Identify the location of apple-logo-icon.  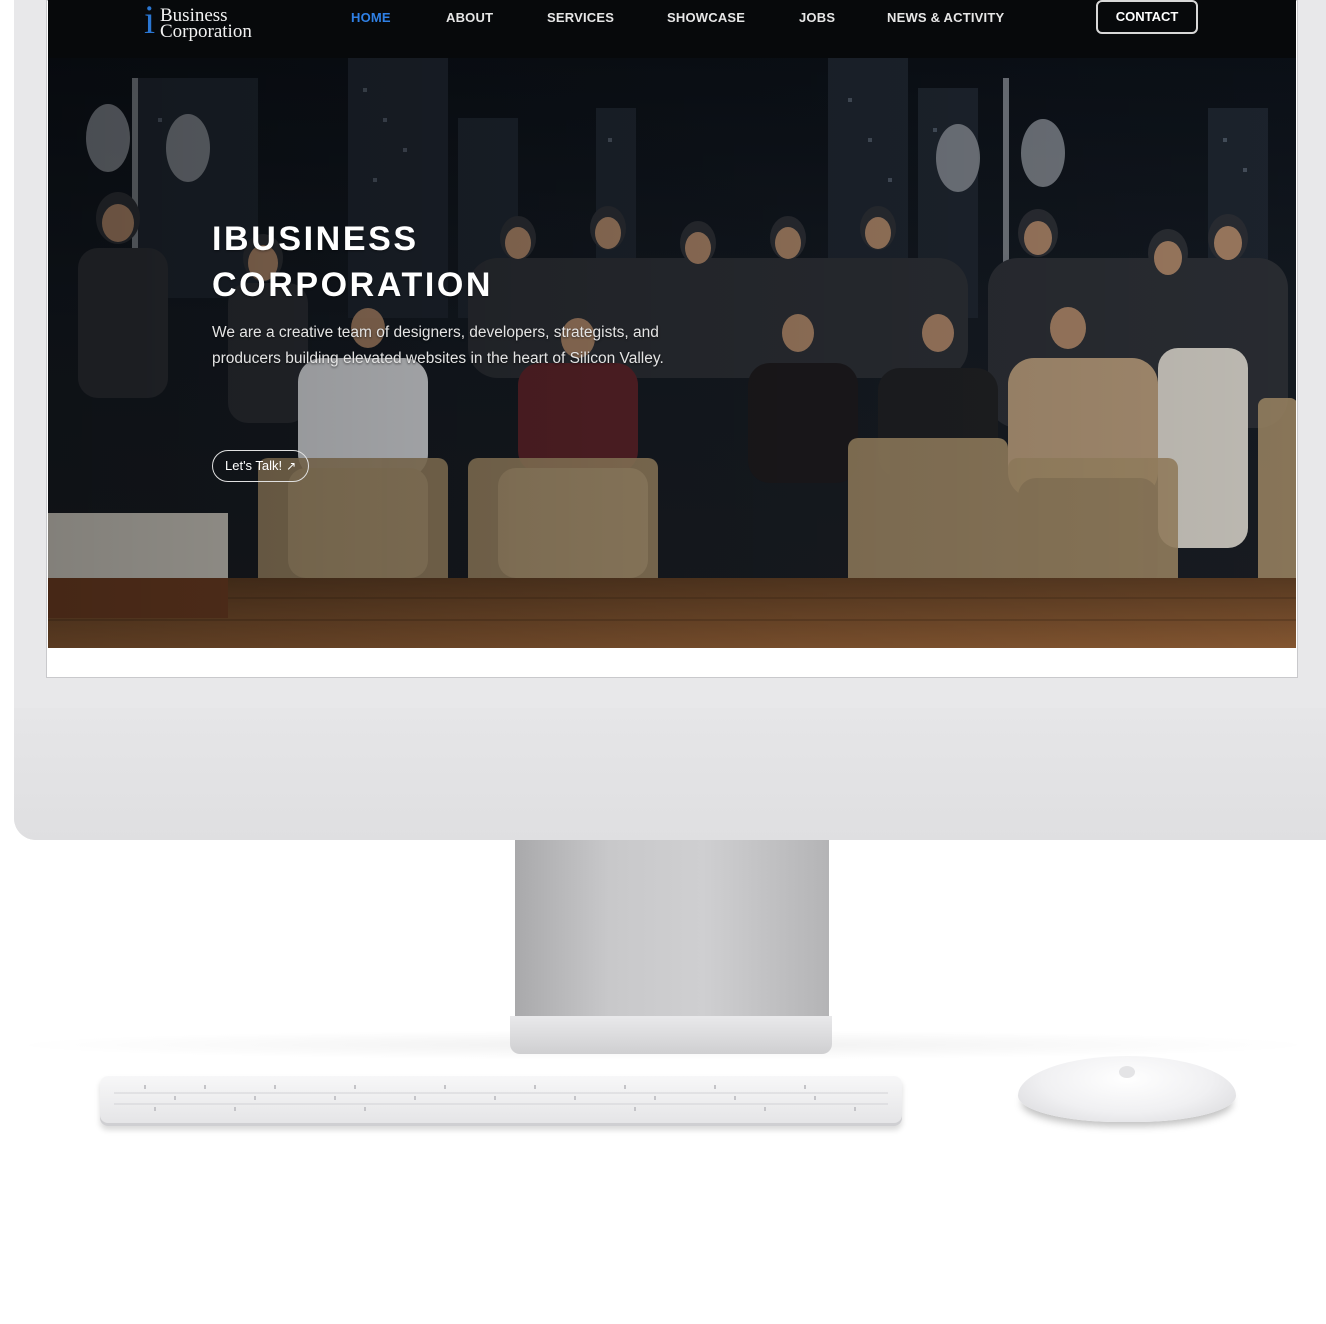
(1127, 1072).